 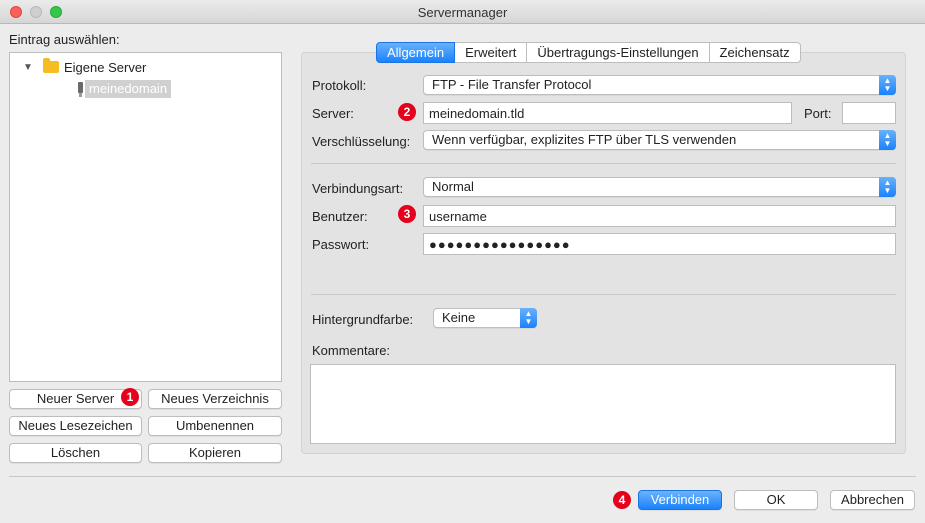 What do you see at coordinates (75, 453) in the screenshot?
I see `delete-button: Löschen` at bounding box center [75, 453].